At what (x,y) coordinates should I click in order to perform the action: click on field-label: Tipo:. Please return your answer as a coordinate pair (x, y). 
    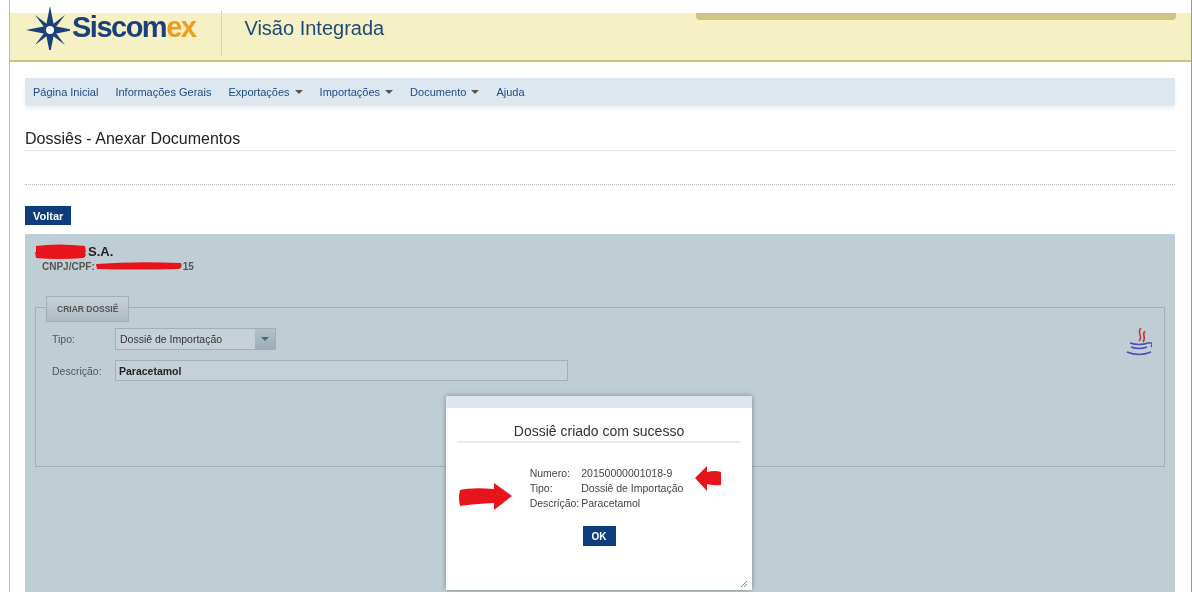
    Looking at the image, I should click on (64, 339).